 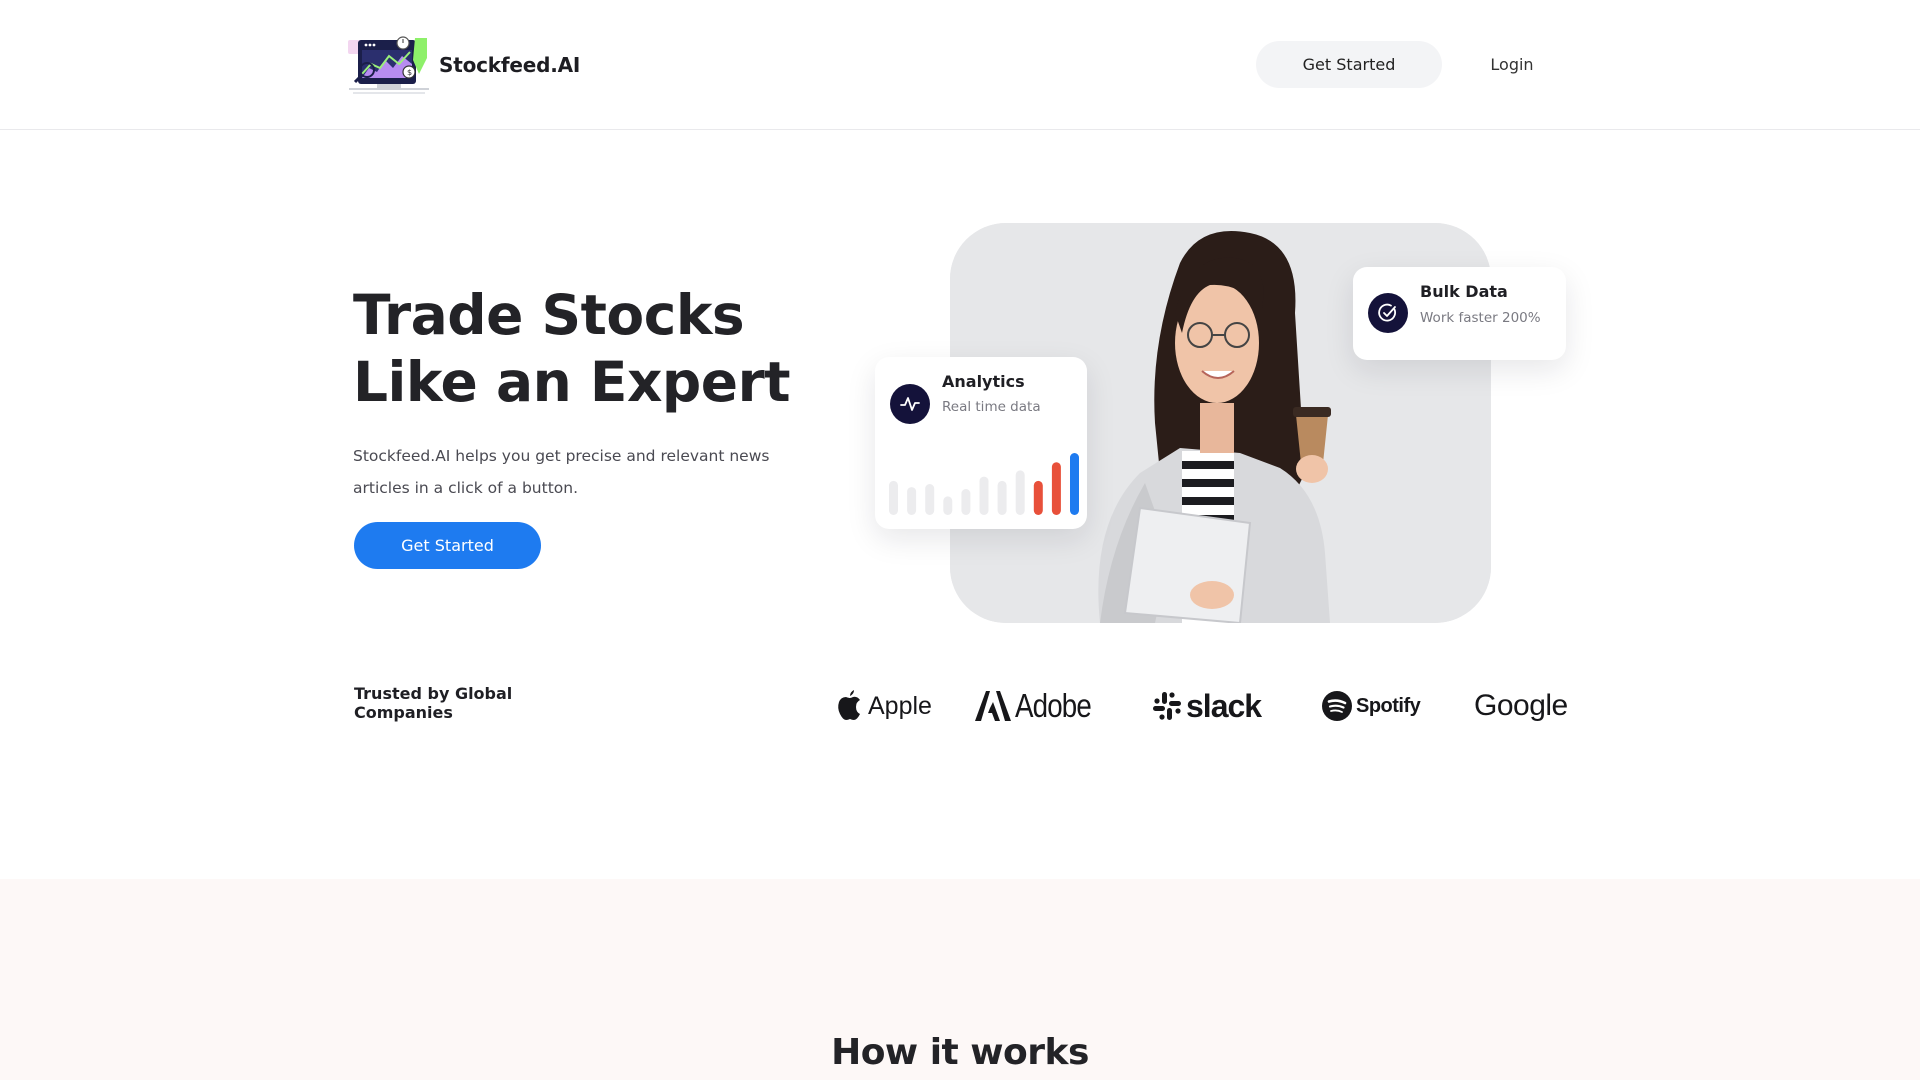 What do you see at coordinates (572, 382) in the screenshot?
I see `hero-title-line-2: Like an Expert` at bounding box center [572, 382].